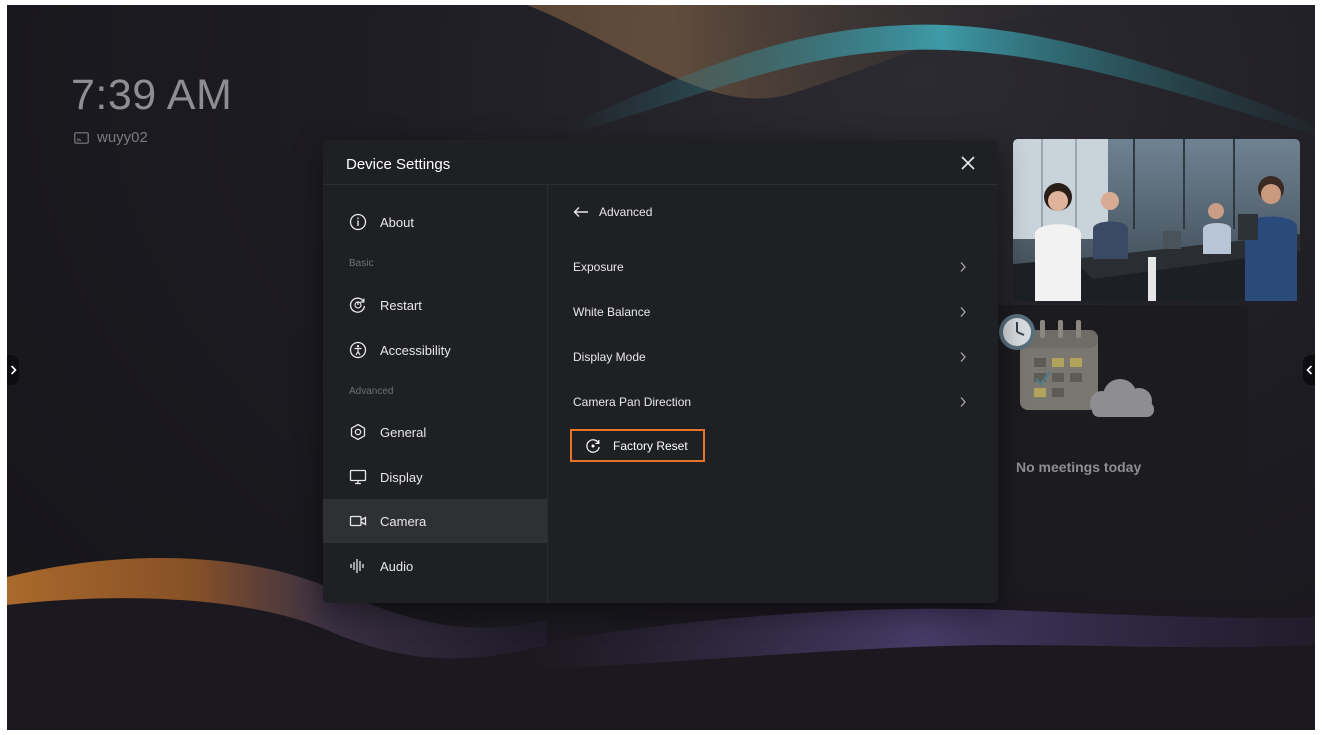  I want to click on dialog-title: Device Settings, so click(398, 164).